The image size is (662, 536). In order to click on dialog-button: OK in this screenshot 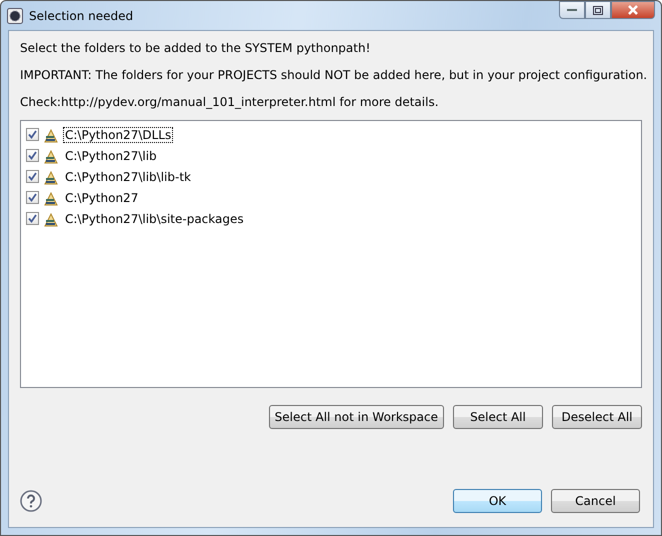, I will do `click(497, 501)`.